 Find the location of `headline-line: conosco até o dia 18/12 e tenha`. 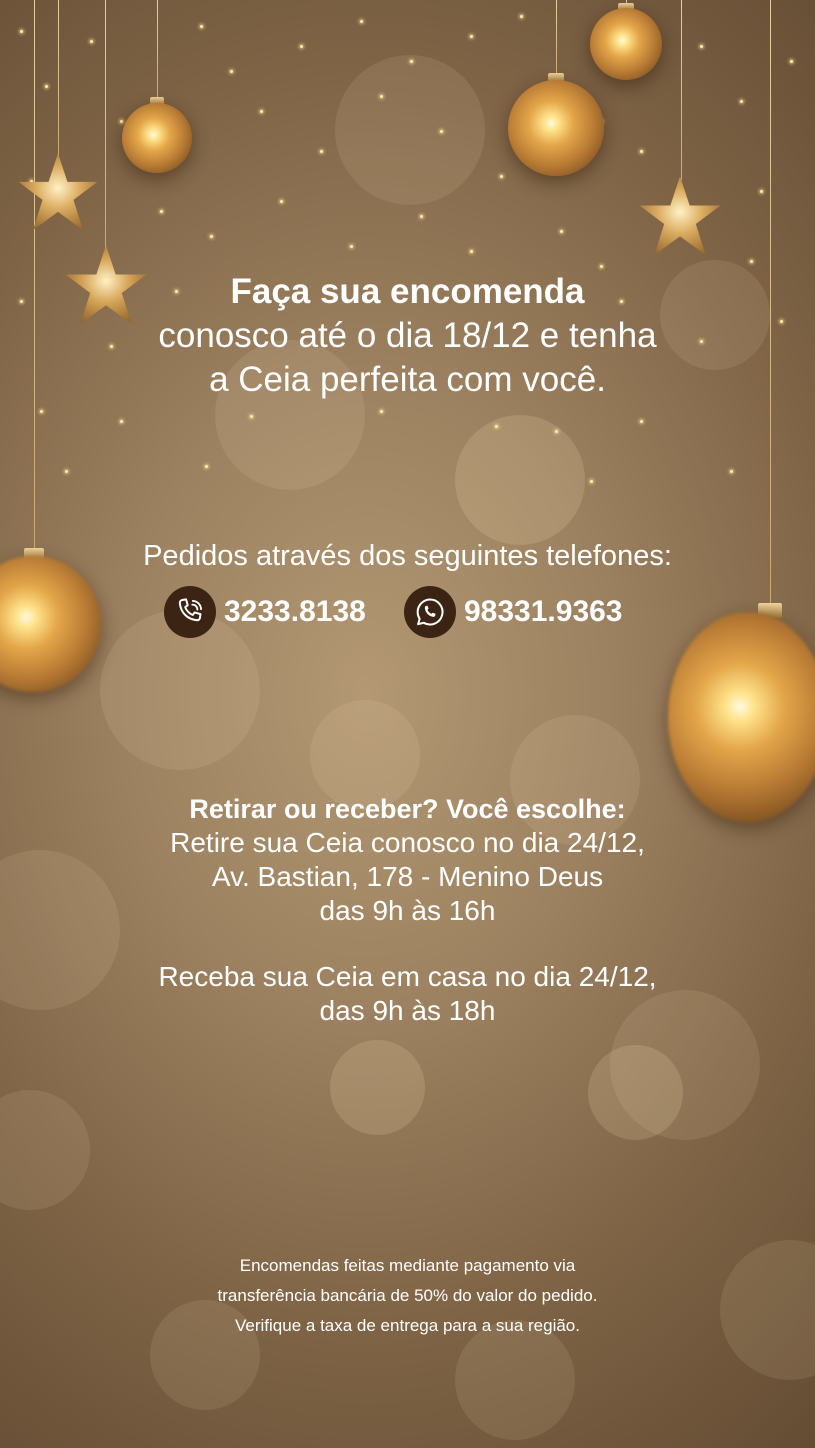

headline-line: conosco até o dia 18/12 e tenha is located at coordinates (407, 335).